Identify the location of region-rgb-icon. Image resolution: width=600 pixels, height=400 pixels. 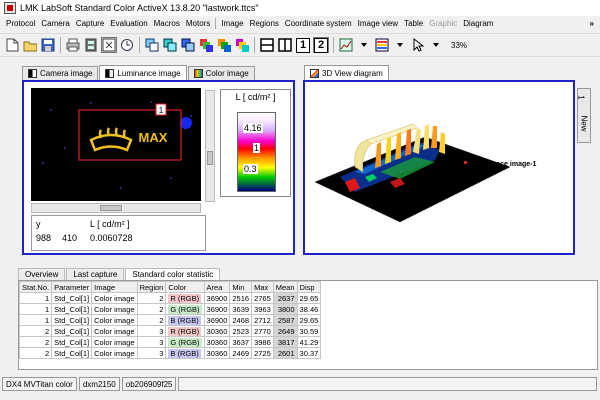
(206, 45).